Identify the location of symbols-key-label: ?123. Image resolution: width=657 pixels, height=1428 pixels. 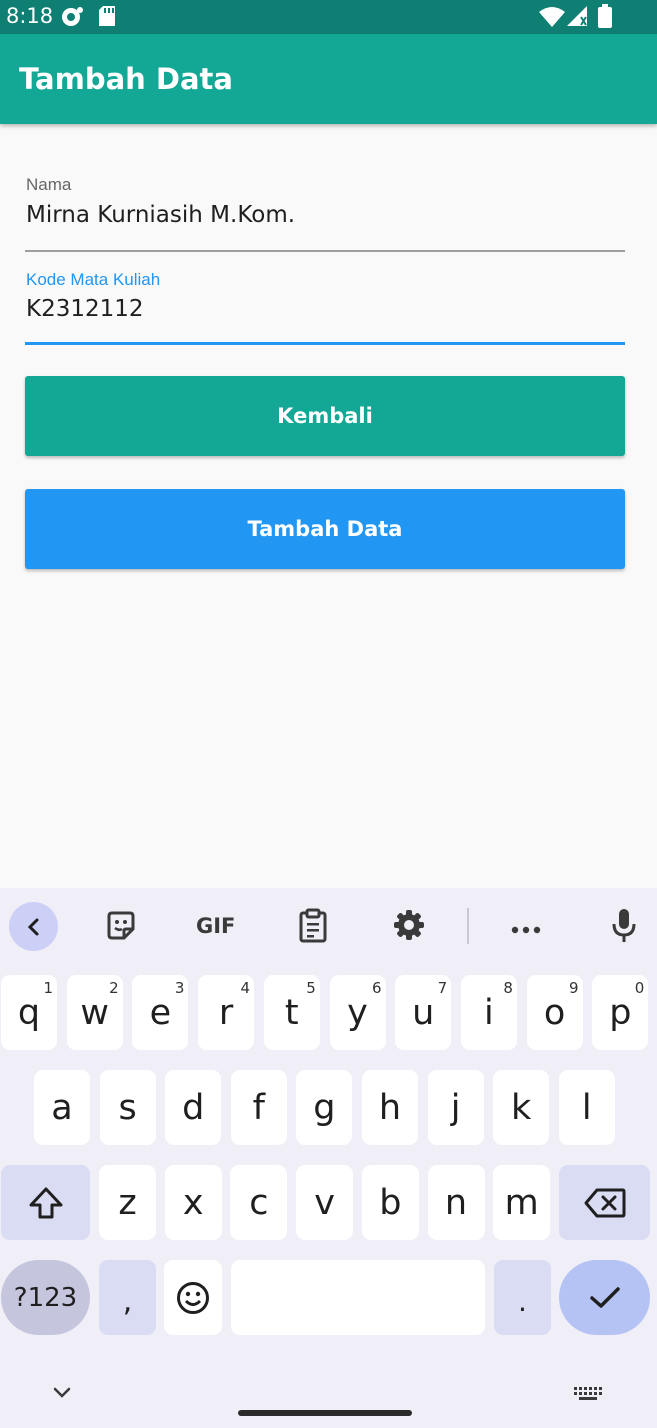
(45, 1297).